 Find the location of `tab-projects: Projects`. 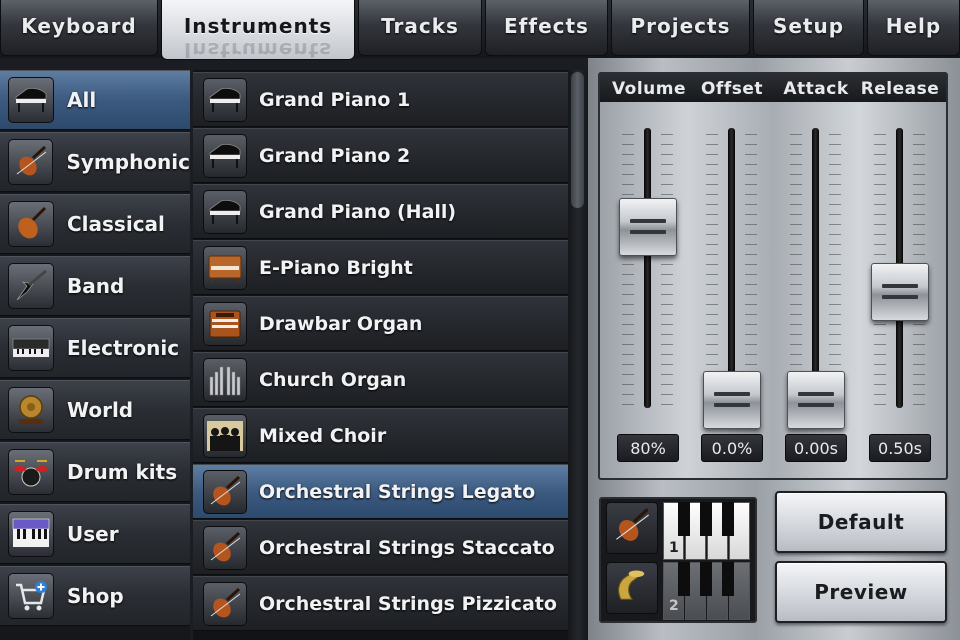

tab-projects: Projects is located at coordinates (680, 28).